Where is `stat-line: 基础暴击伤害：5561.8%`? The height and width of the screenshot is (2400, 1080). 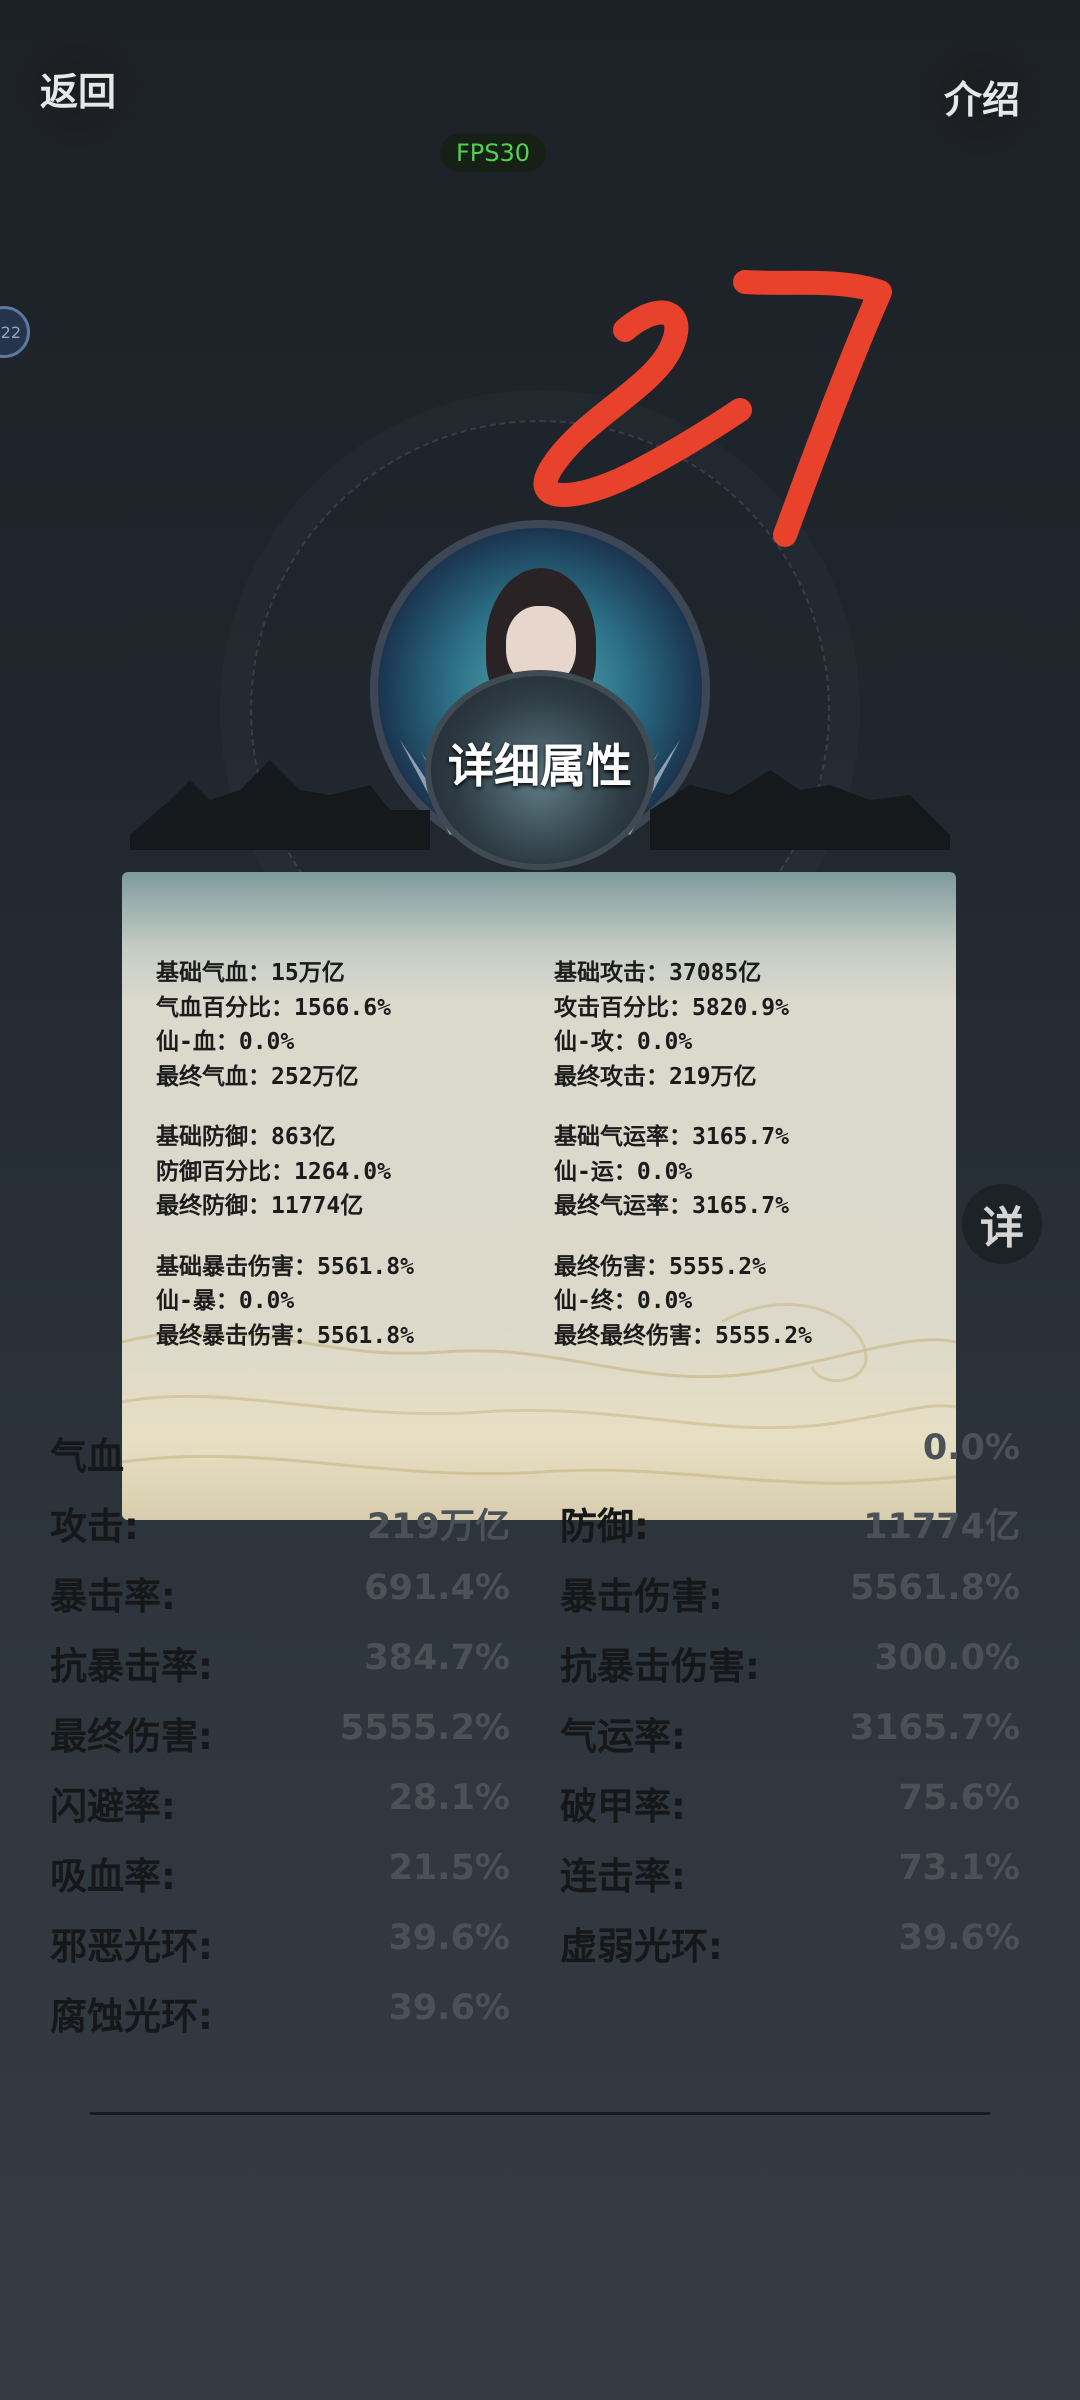 stat-line: 基础暴击伤害：5561.8% is located at coordinates (285, 1266).